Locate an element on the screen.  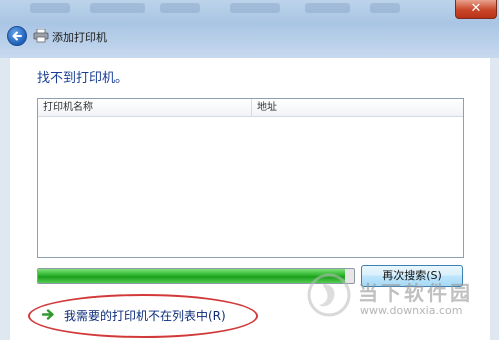
progress-fill is located at coordinates (191, 276).